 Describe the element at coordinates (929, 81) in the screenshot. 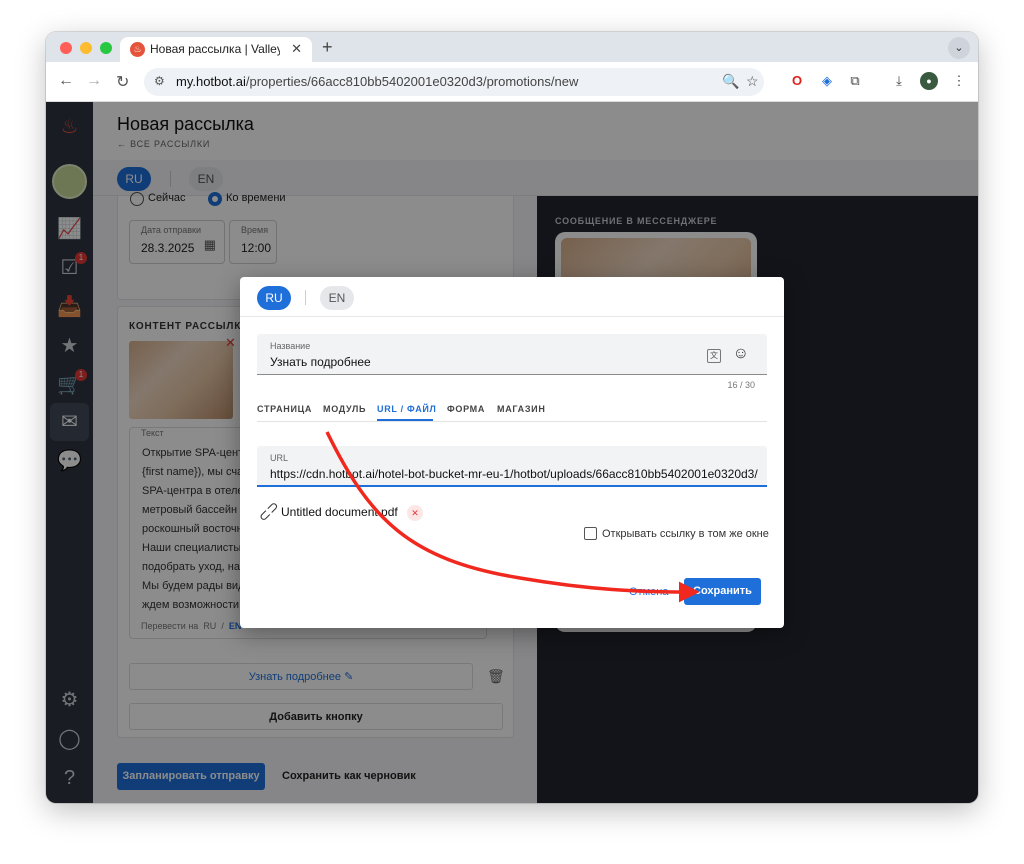

I see `profile-avatar: ●` at that location.